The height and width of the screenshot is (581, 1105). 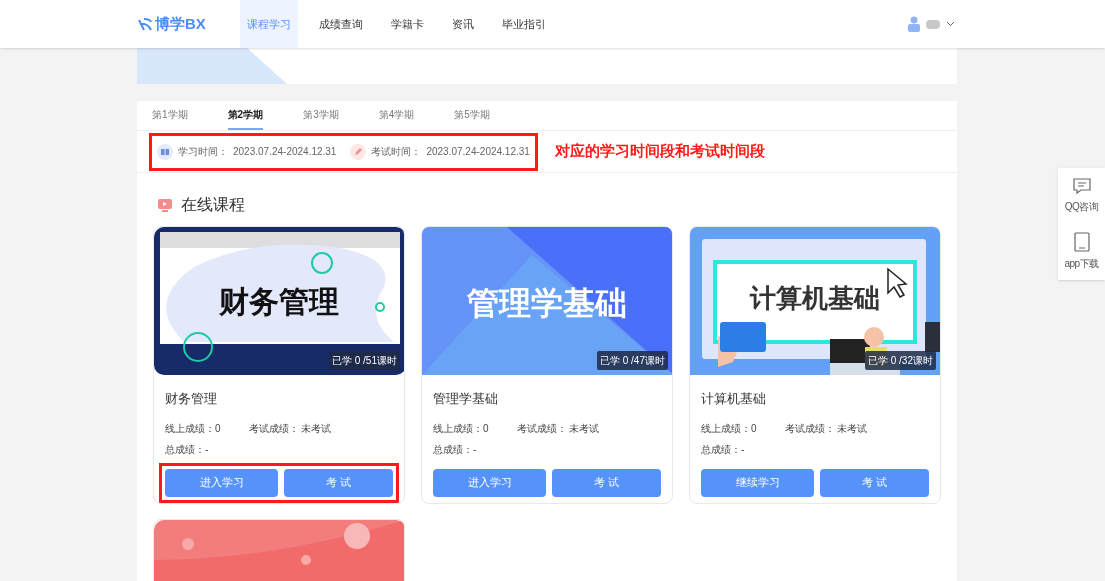 What do you see at coordinates (191, 399) in the screenshot?
I see `course-title: 财务管理` at bounding box center [191, 399].